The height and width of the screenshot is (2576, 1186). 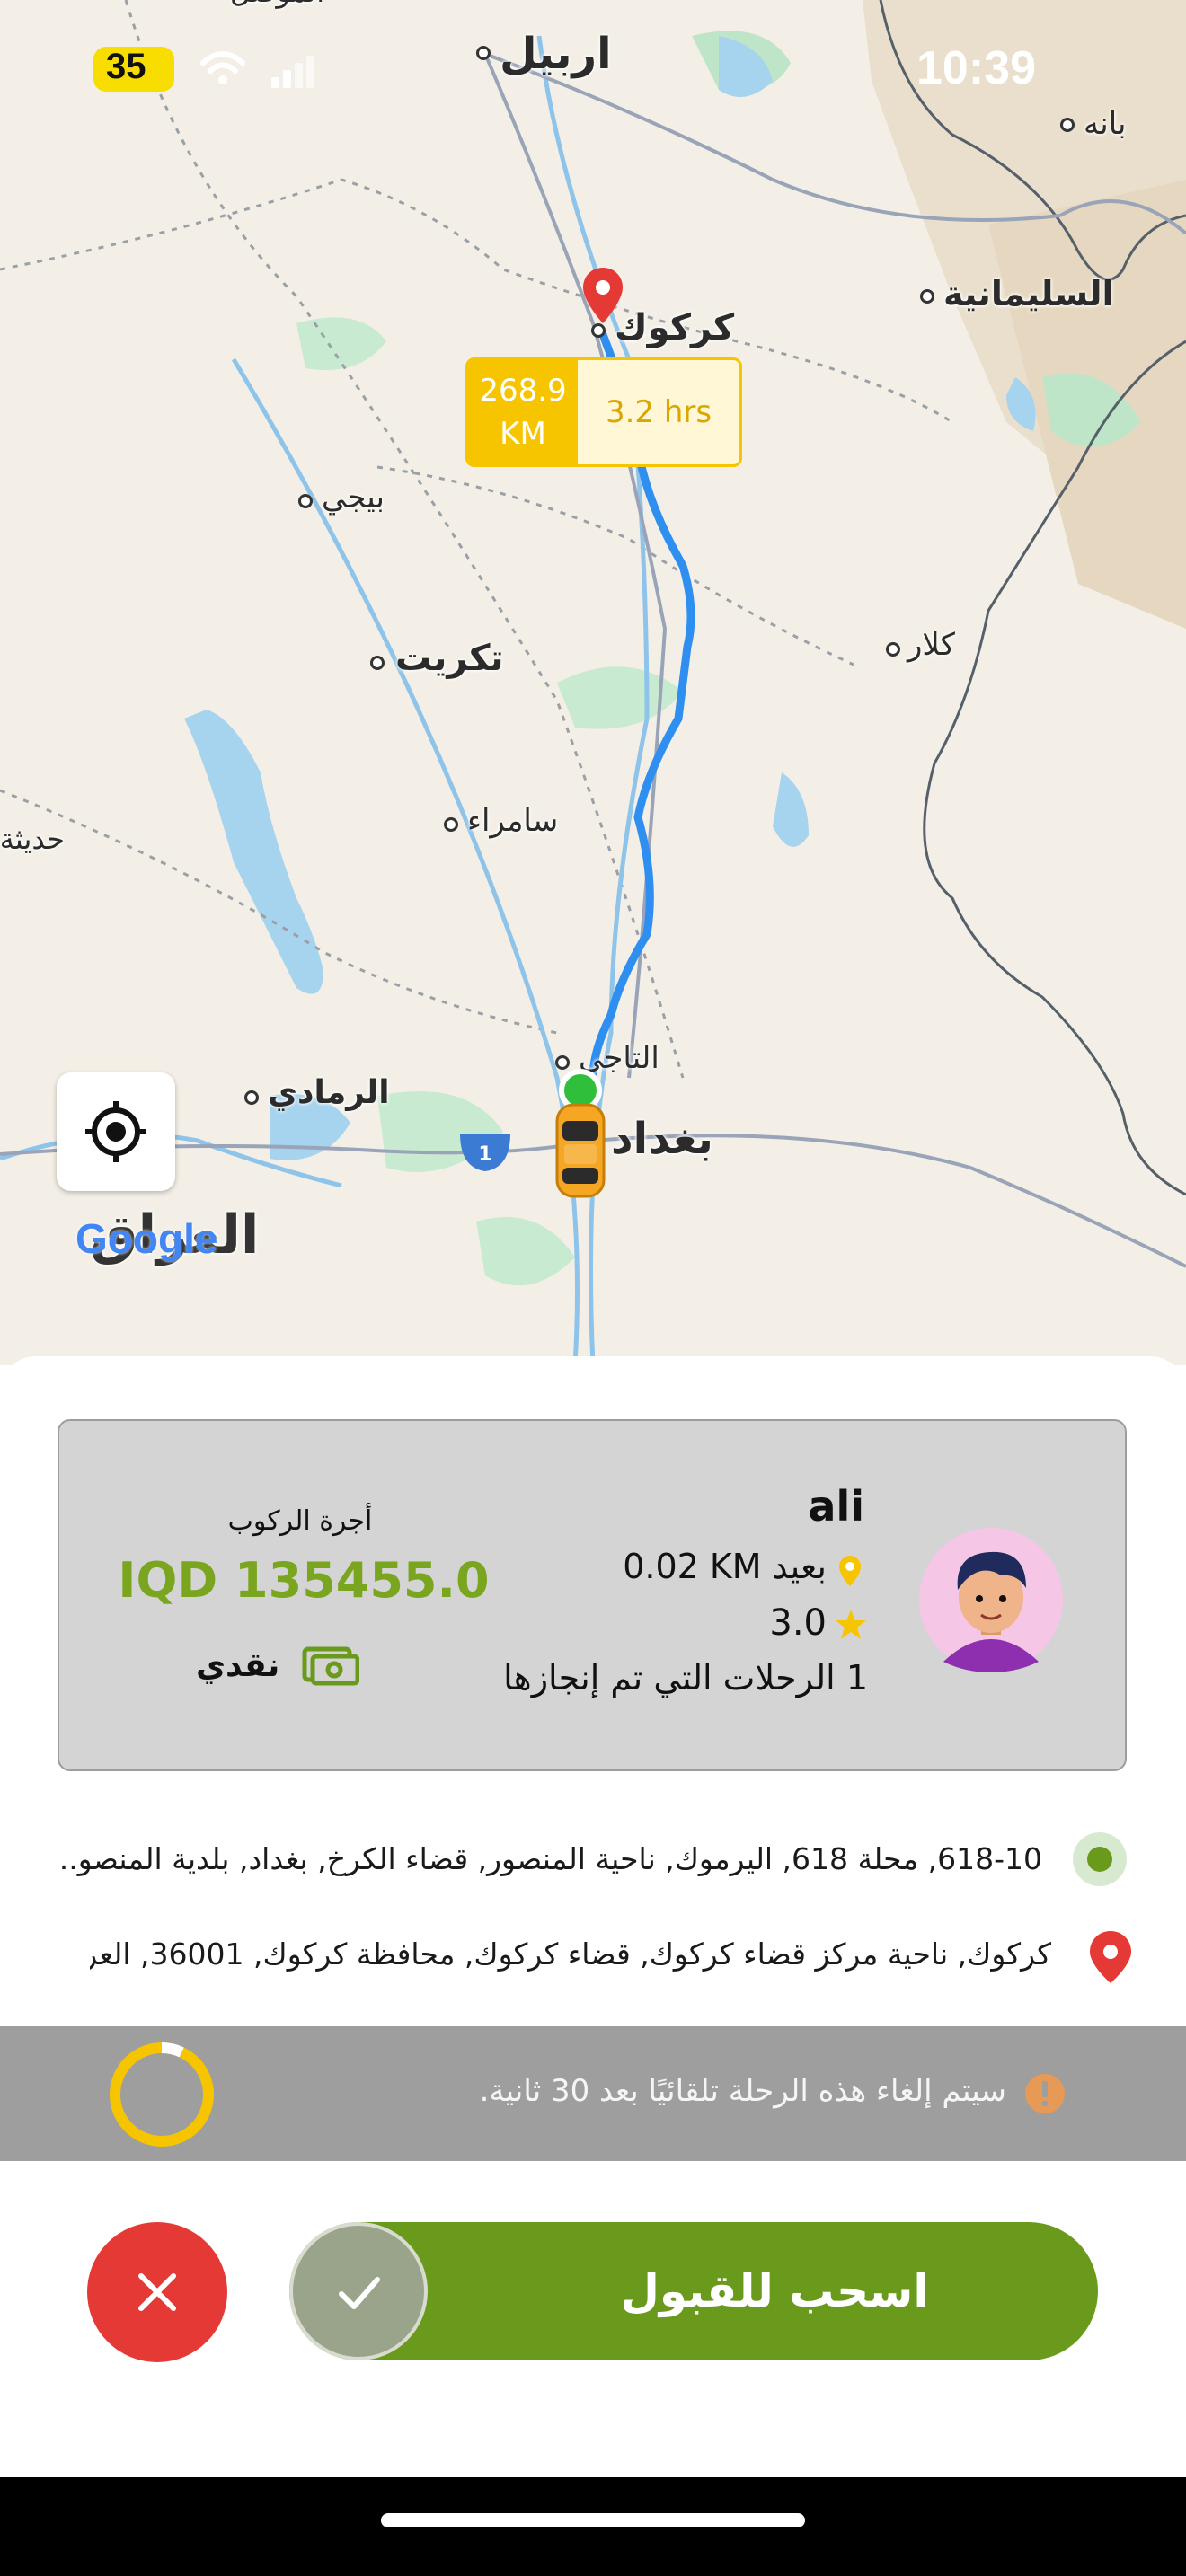 I want to click on my-location-icon, so click(x=115, y=1131).